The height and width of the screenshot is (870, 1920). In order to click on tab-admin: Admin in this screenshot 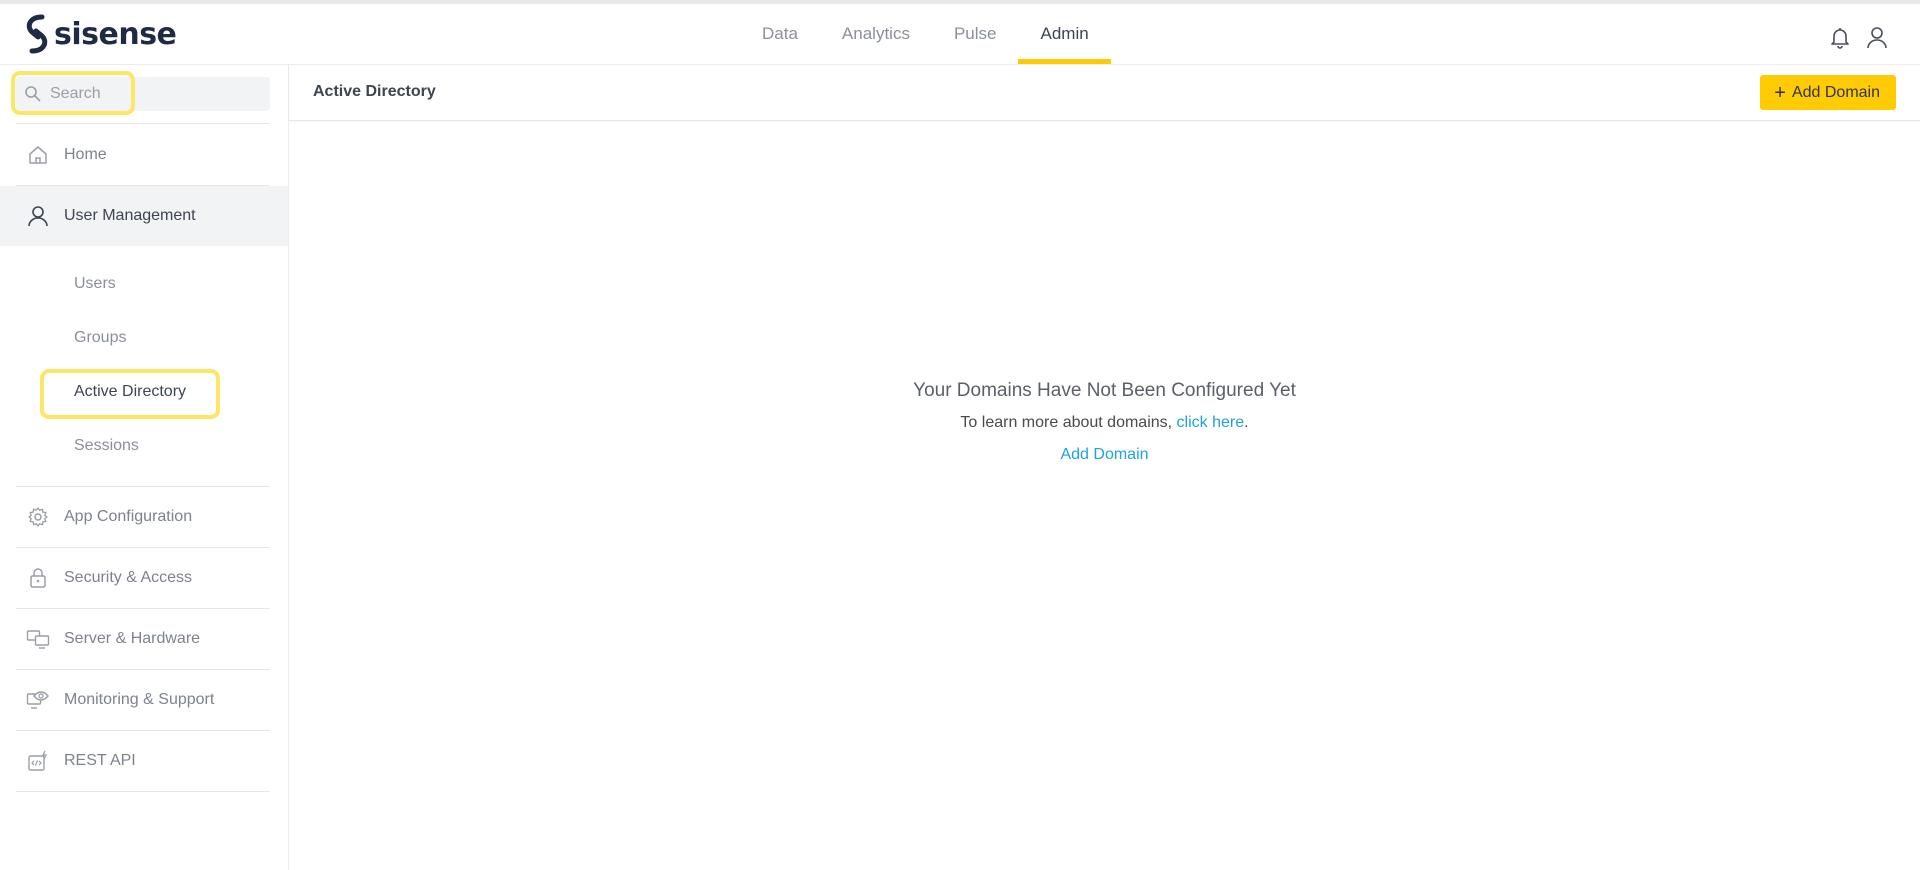, I will do `click(1064, 34)`.